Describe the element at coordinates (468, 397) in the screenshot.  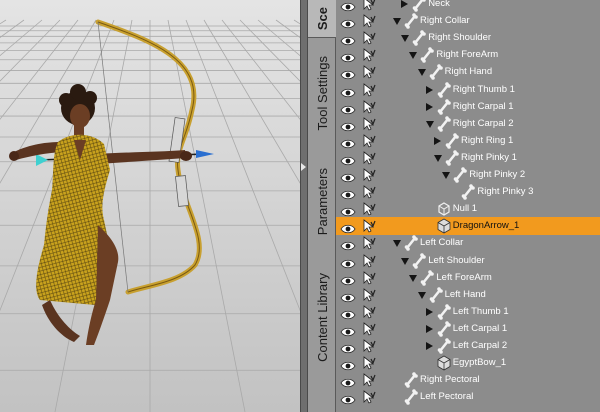
I see `scene-tree-row: Left Pectoral` at that location.